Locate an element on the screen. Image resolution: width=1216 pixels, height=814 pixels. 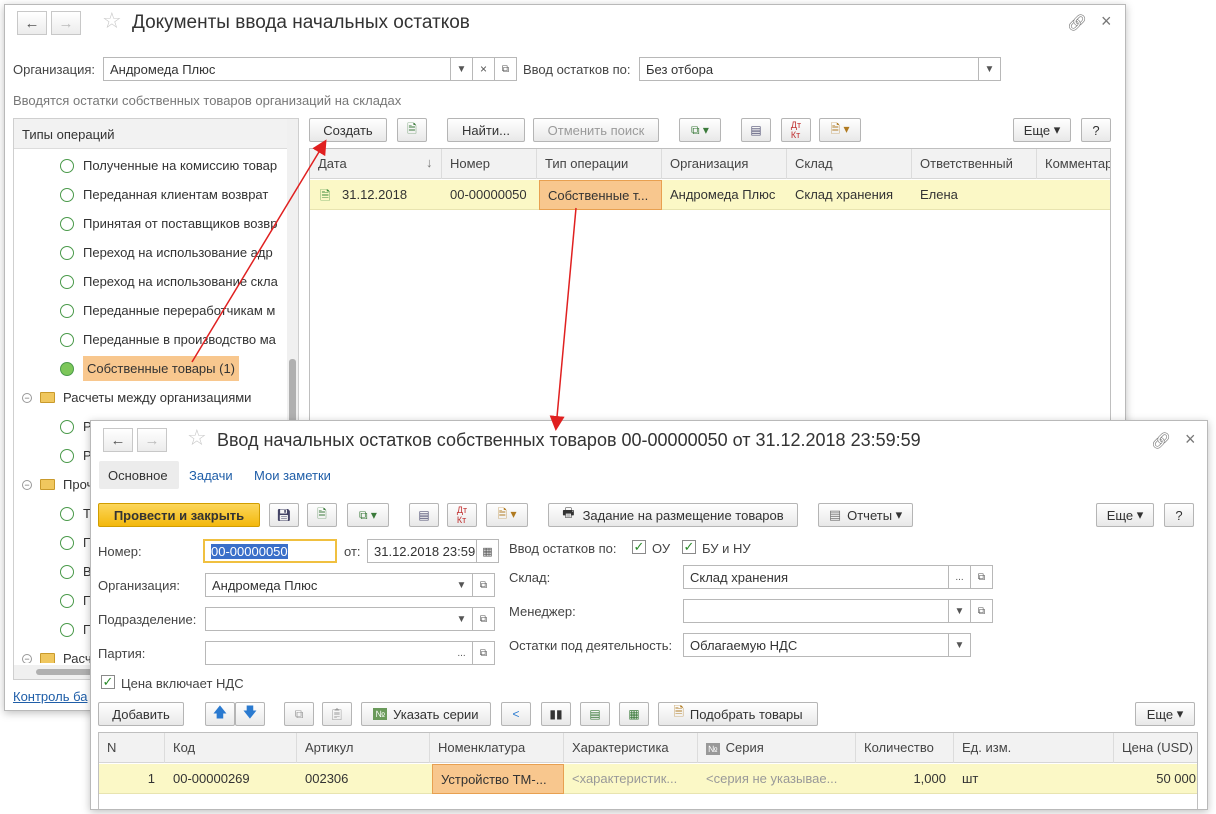
tab-tasks: Задачи is located at coordinates (211, 475).